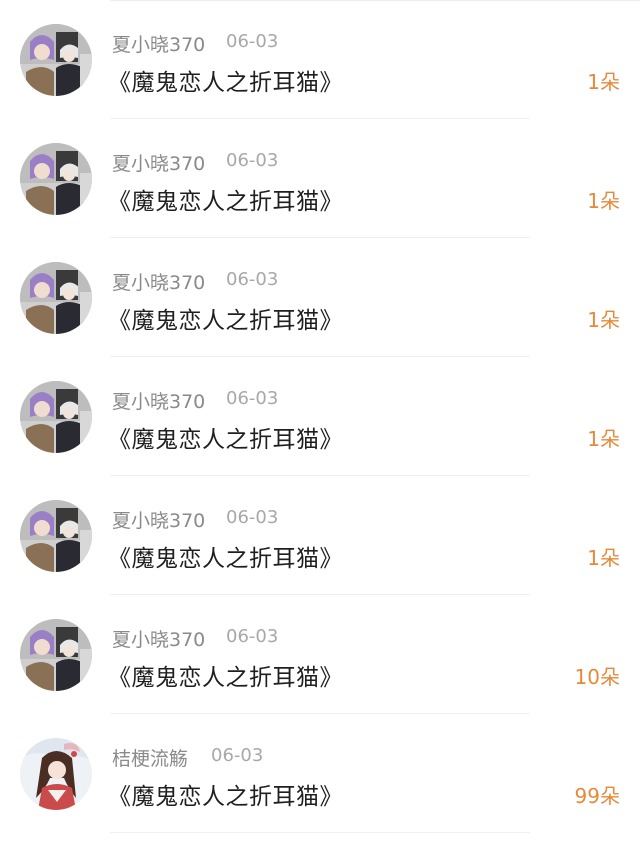  I want to click on anime-girl-avatar-icon, so click(56, 774).